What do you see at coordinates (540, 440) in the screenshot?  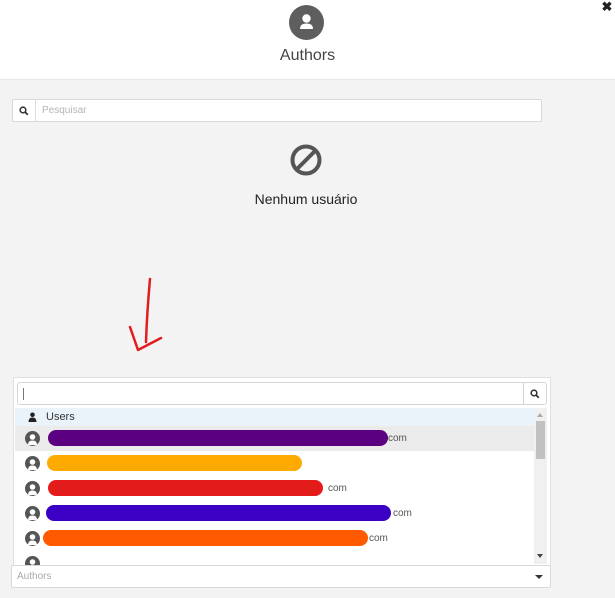 I see `scrollbar-thumb` at bounding box center [540, 440].